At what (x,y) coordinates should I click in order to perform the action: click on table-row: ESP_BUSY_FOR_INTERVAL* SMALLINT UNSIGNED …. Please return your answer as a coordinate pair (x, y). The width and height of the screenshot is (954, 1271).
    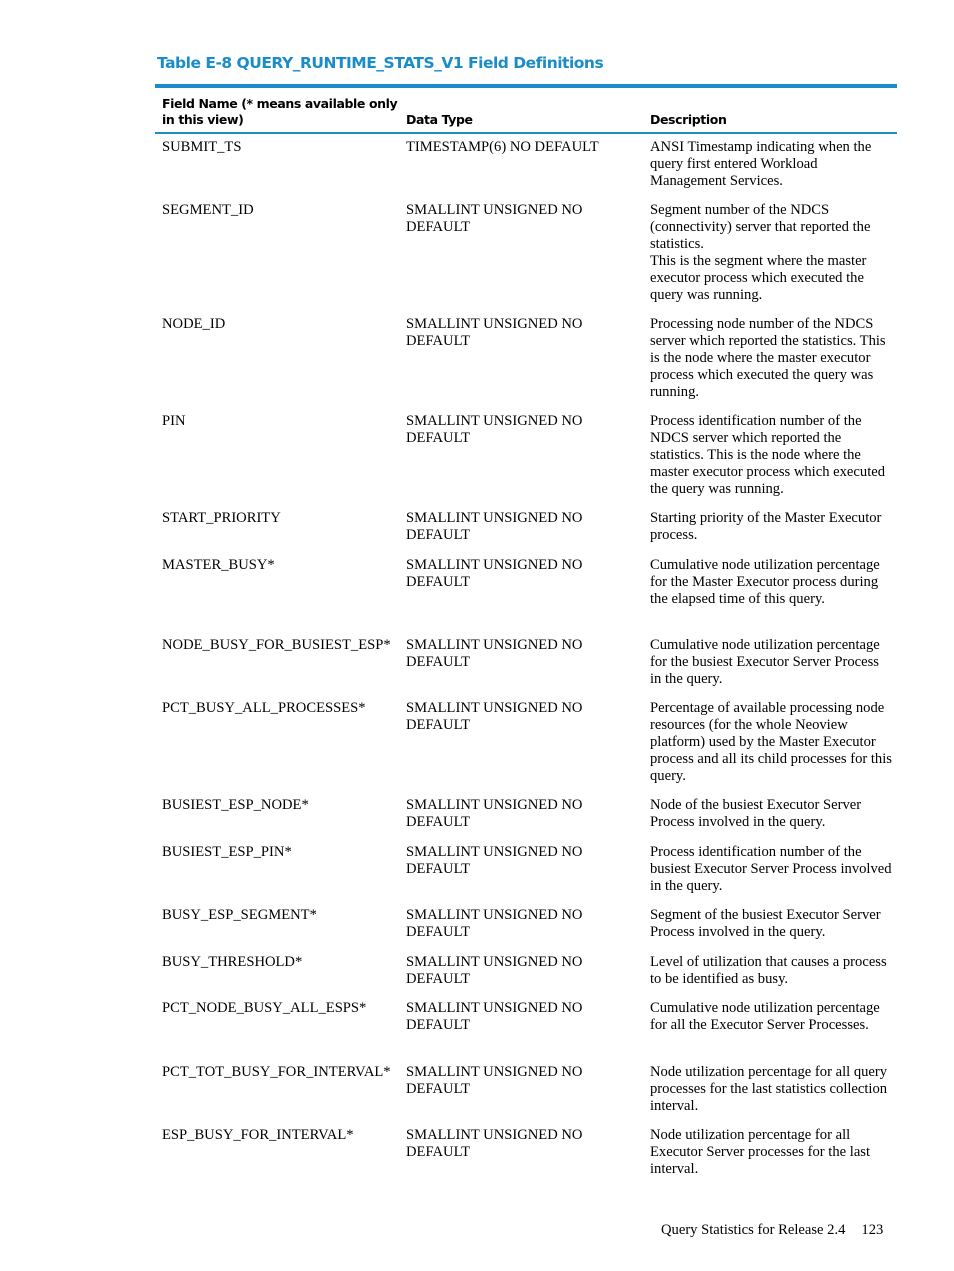
    Looking at the image, I should click on (526, 1154).